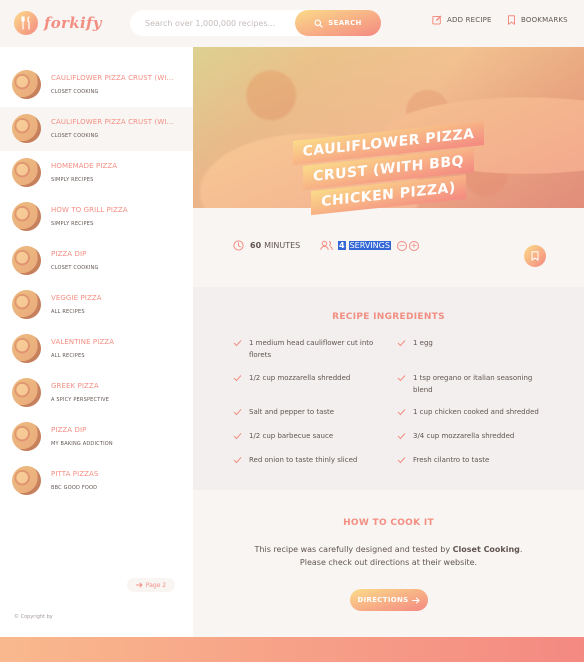 The width and height of the screenshot is (584, 662). What do you see at coordinates (462, 20) in the screenshot?
I see `add-recipe-button: ADD RECIPE` at bounding box center [462, 20].